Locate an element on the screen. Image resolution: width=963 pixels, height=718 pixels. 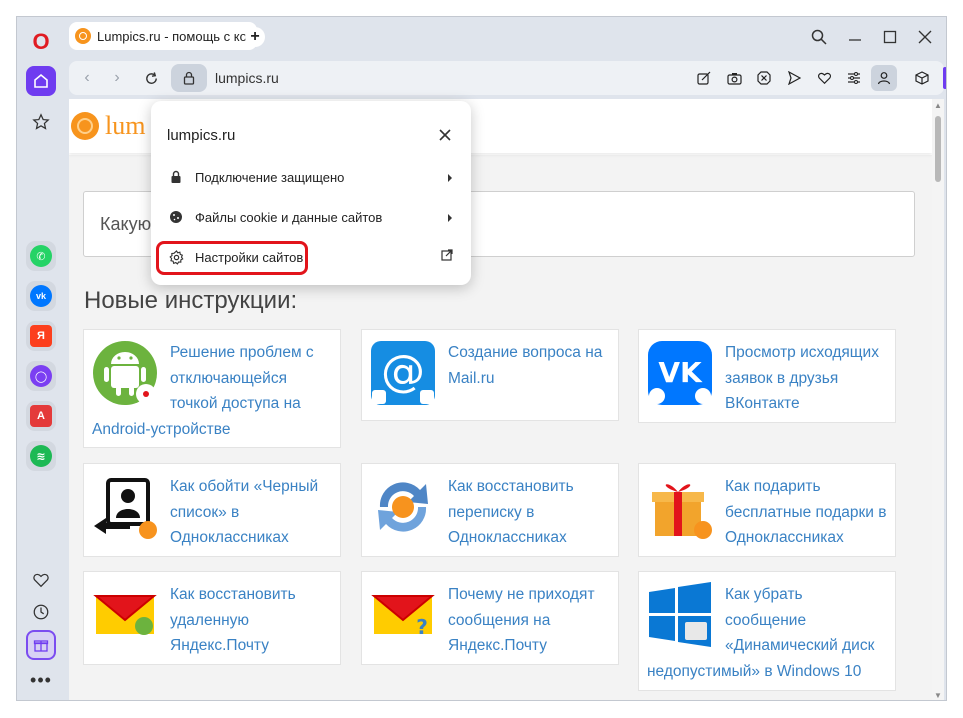
popup-title: lumpics.ru is located at coordinates (201, 135).